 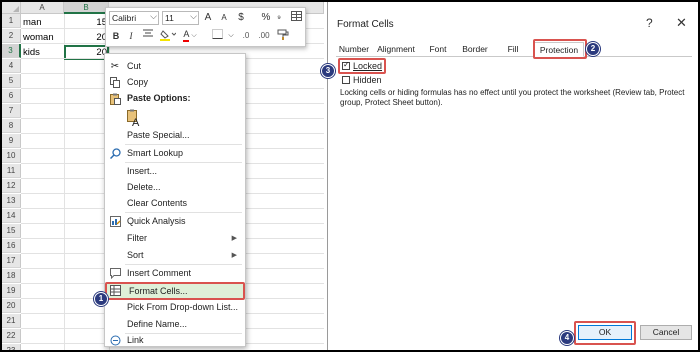 I want to click on format-cells-icon, so click(x=115, y=290).